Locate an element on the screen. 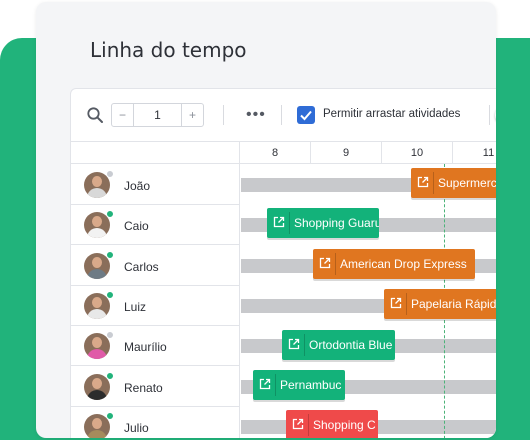  zoom-value: 1 is located at coordinates (157, 115).